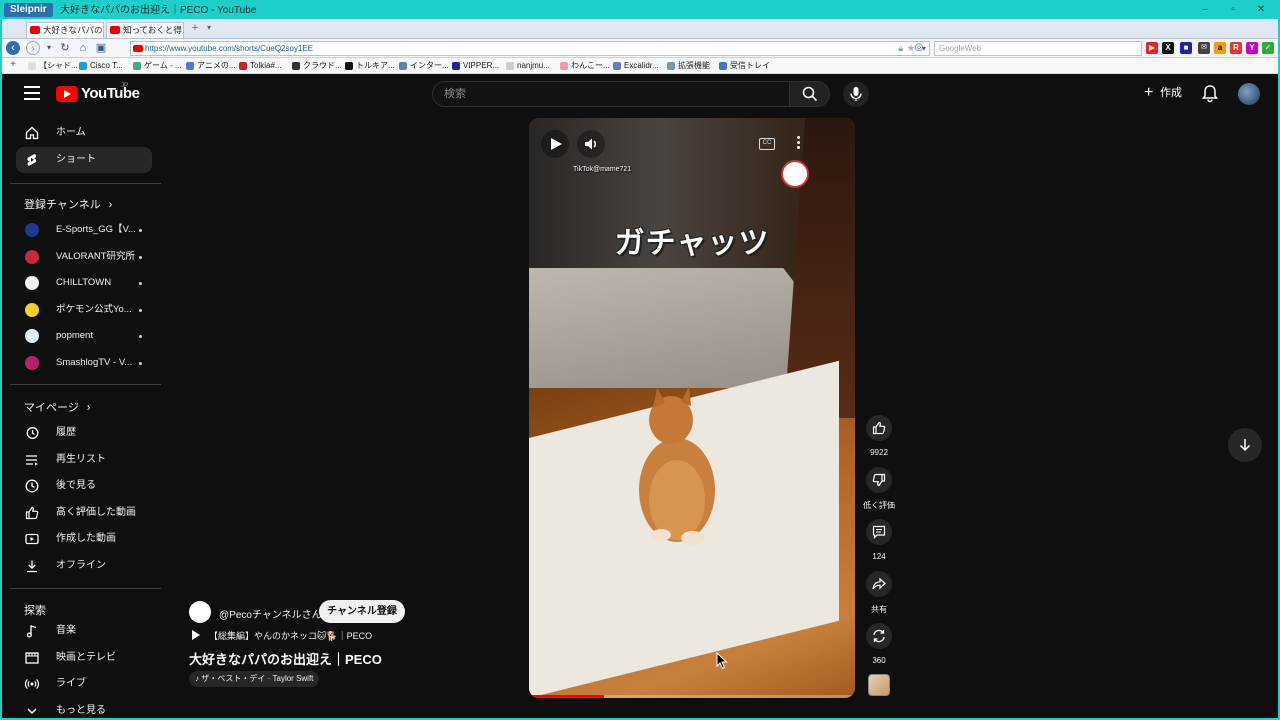 This screenshot has width=1280, height=720. What do you see at coordinates (57, 407) in the screenshot?
I see `you-header: マイページ ›` at bounding box center [57, 407].